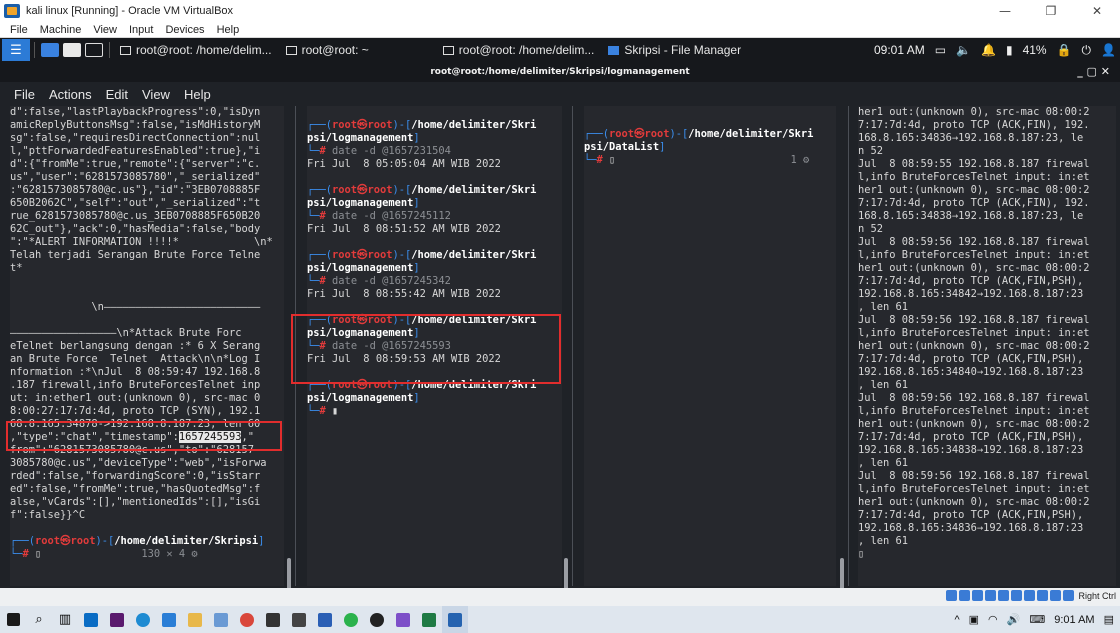  What do you see at coordinates (39, 619) in the screenshot?
I see `search-icon: ⌕` at bounding box center [39, 619].